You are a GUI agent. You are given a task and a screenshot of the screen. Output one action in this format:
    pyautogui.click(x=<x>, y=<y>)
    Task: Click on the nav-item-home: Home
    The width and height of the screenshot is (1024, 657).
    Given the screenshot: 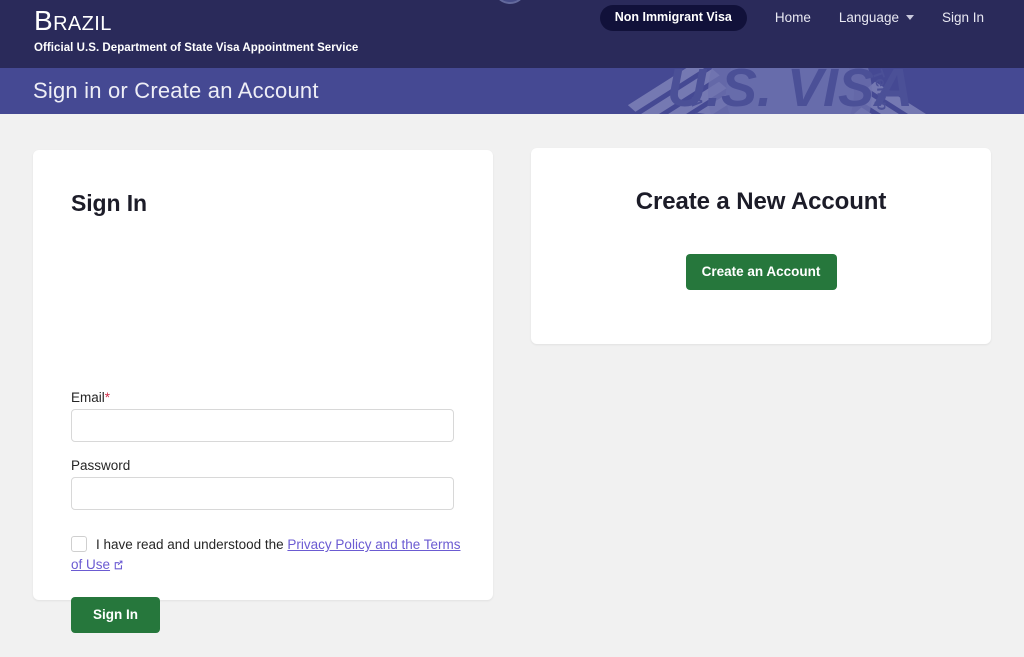 What is the action you would take?
    pyautogui.click(x=793, y=18)
    